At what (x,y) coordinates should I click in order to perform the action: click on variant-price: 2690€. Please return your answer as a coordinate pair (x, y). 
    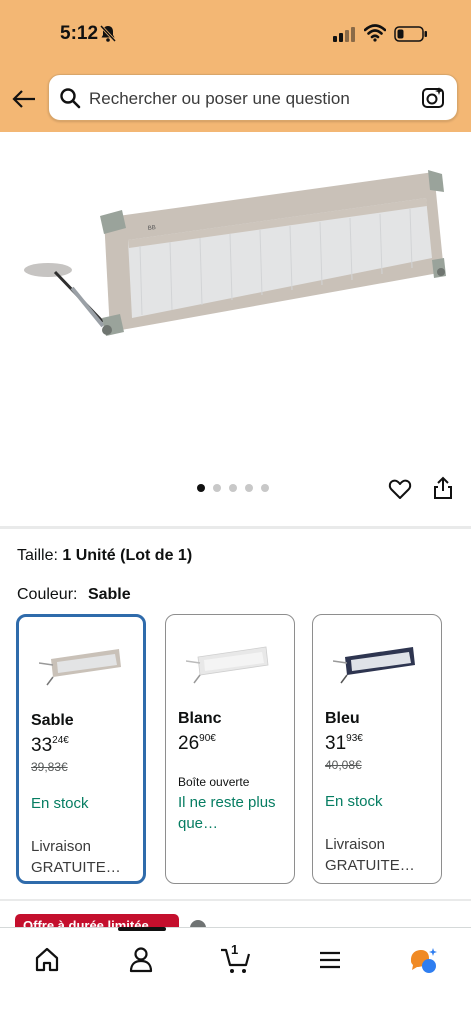
    Looking at the image, I should click on (197, 744).